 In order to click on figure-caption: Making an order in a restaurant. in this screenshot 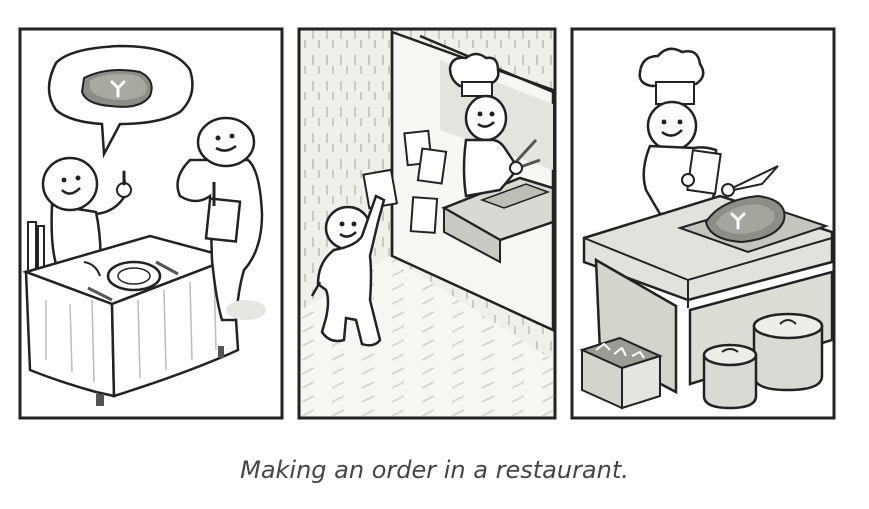, I will do `click(434, 470)`.